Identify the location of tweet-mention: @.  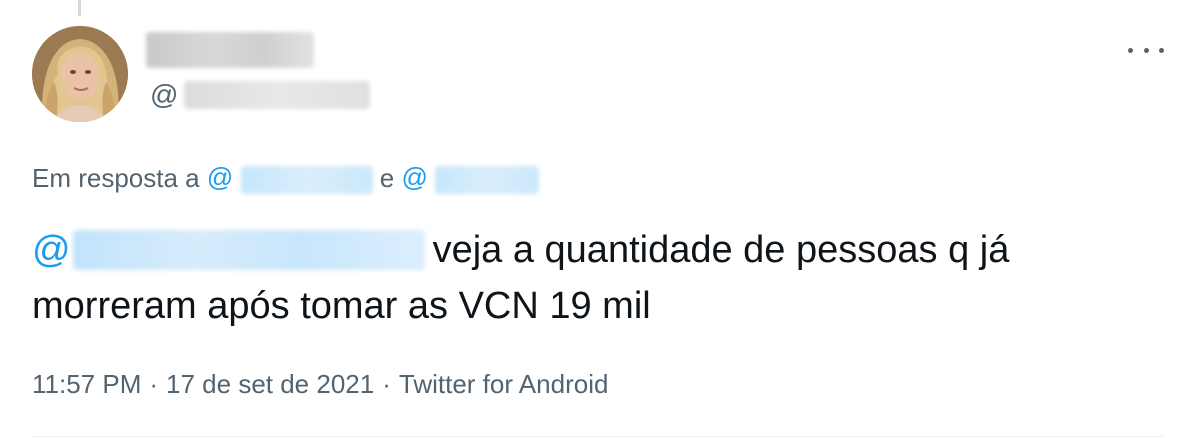
(51, 250).